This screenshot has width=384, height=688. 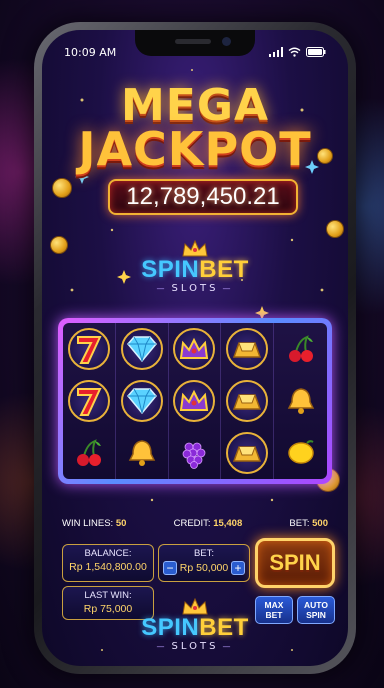 I want to click on bet-label: BET:, so click(x=204, y=553).